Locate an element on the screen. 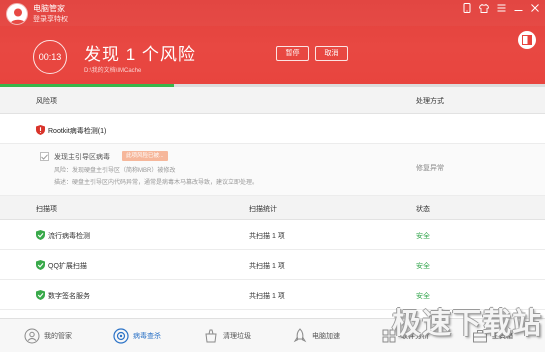  watermark-logo: 极速下载站 is located at coordinates (462, 322).